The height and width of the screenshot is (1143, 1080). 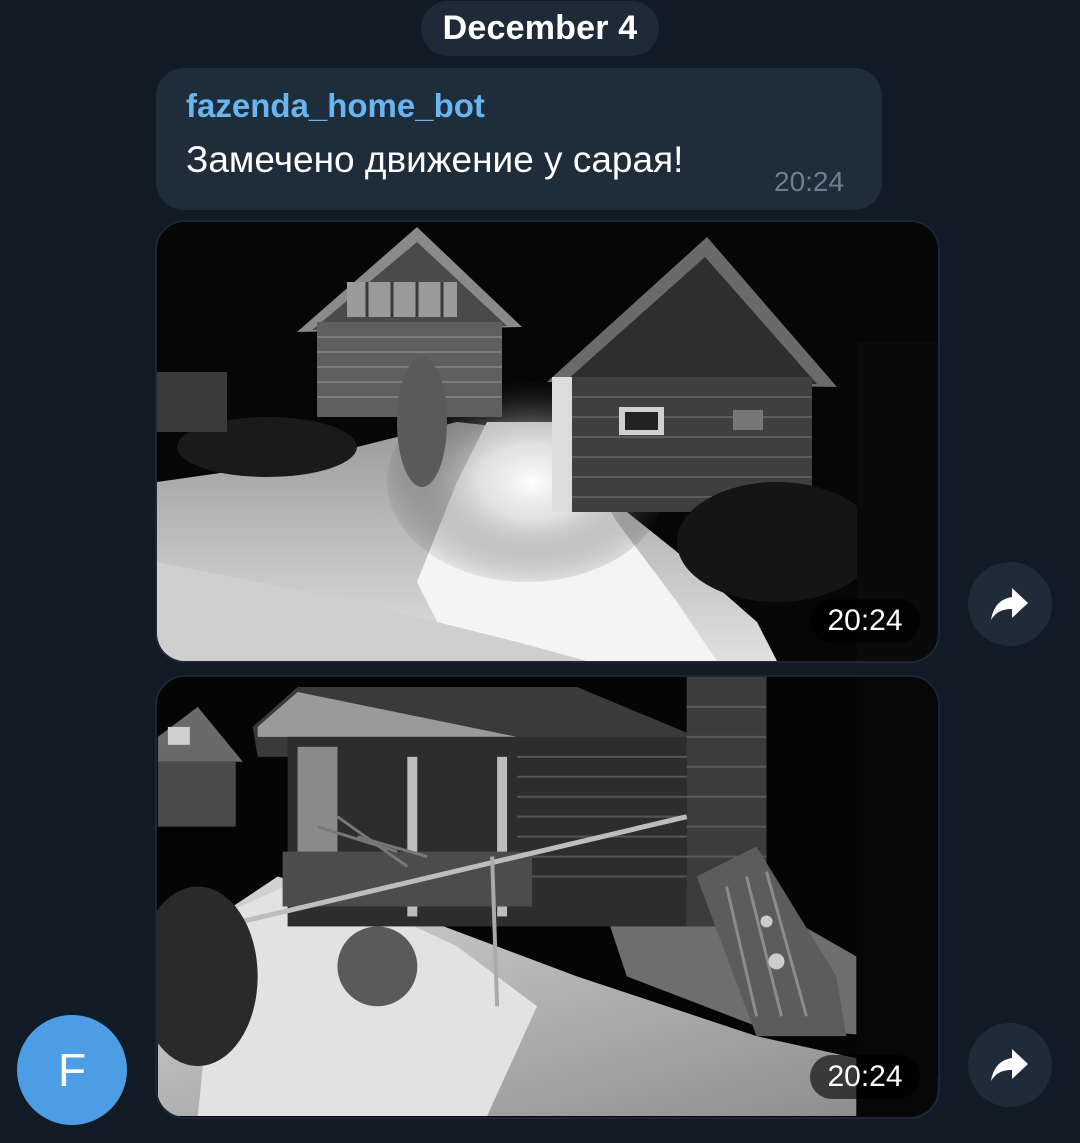 I want to click on sender-name: fazenda_home_bot, so click(x=519, y=106).